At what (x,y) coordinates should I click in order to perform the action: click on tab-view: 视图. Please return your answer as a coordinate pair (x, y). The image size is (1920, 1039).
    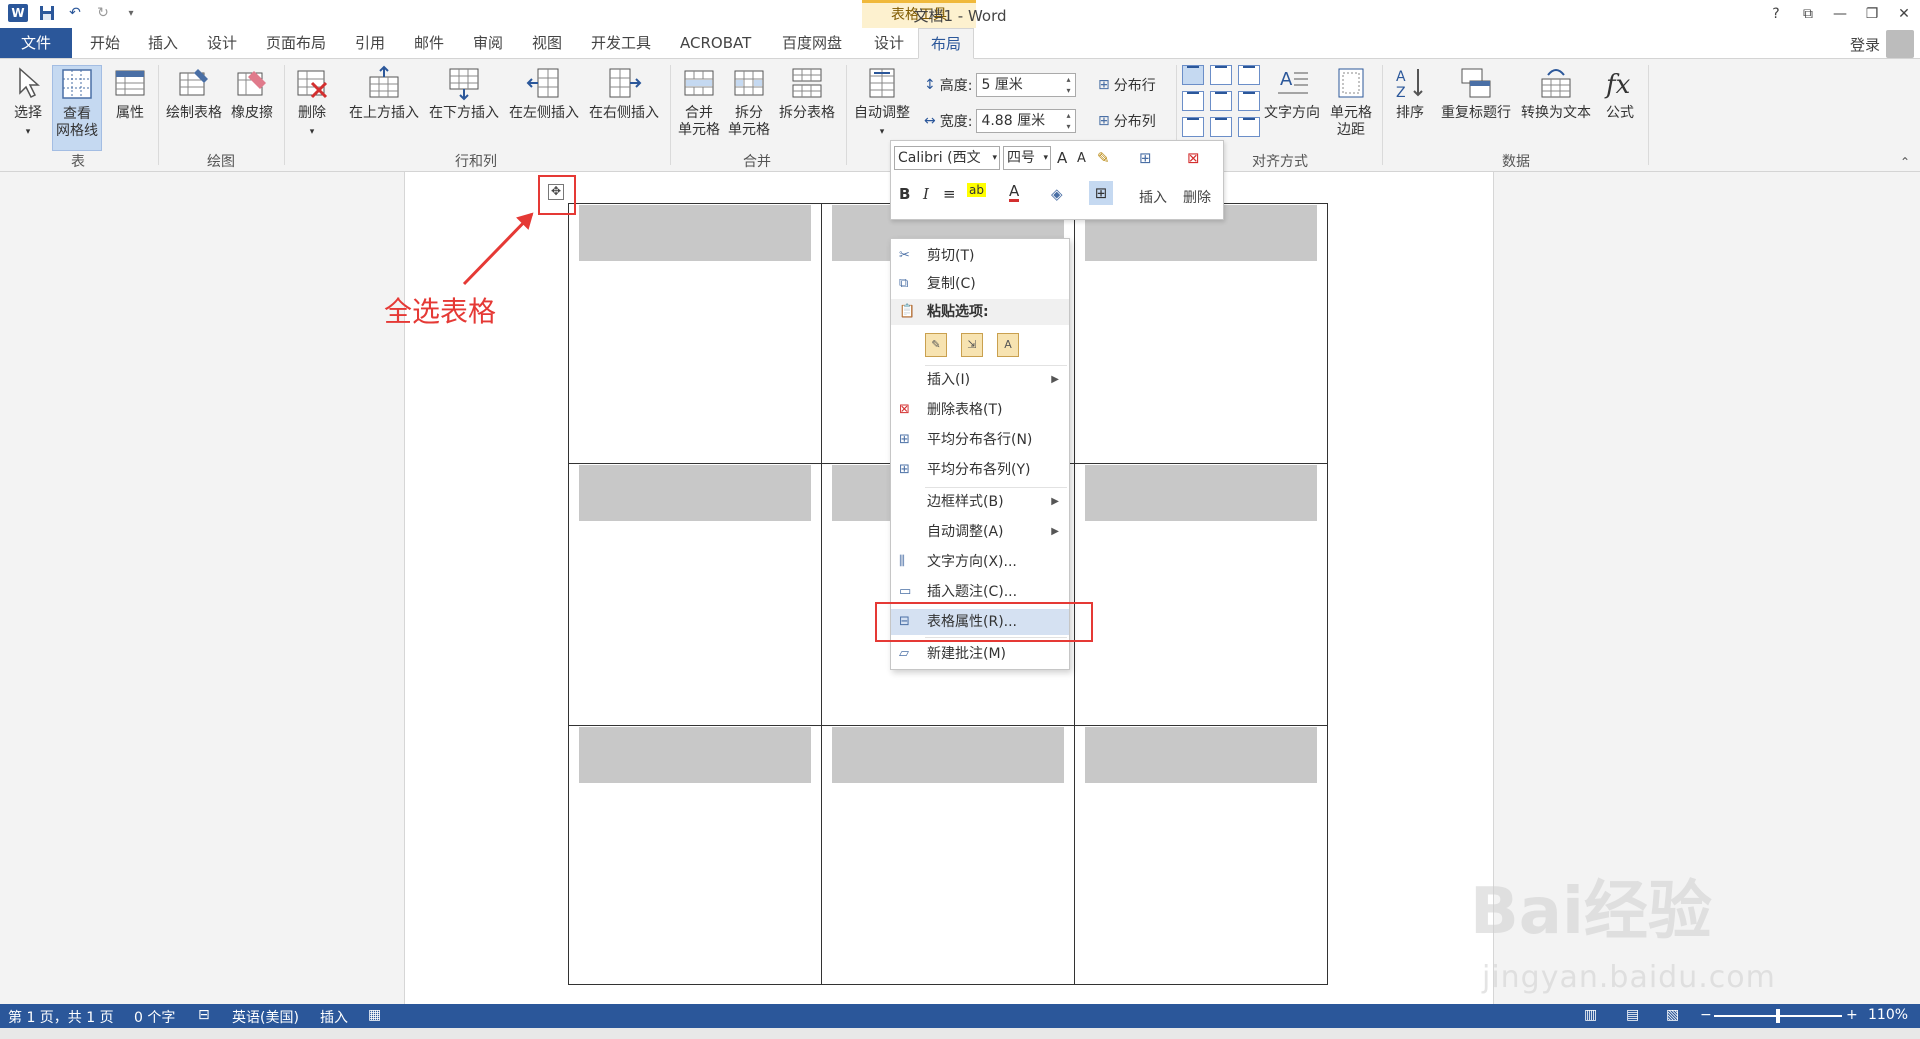
    Looking at the image, I should click on (547, 43).